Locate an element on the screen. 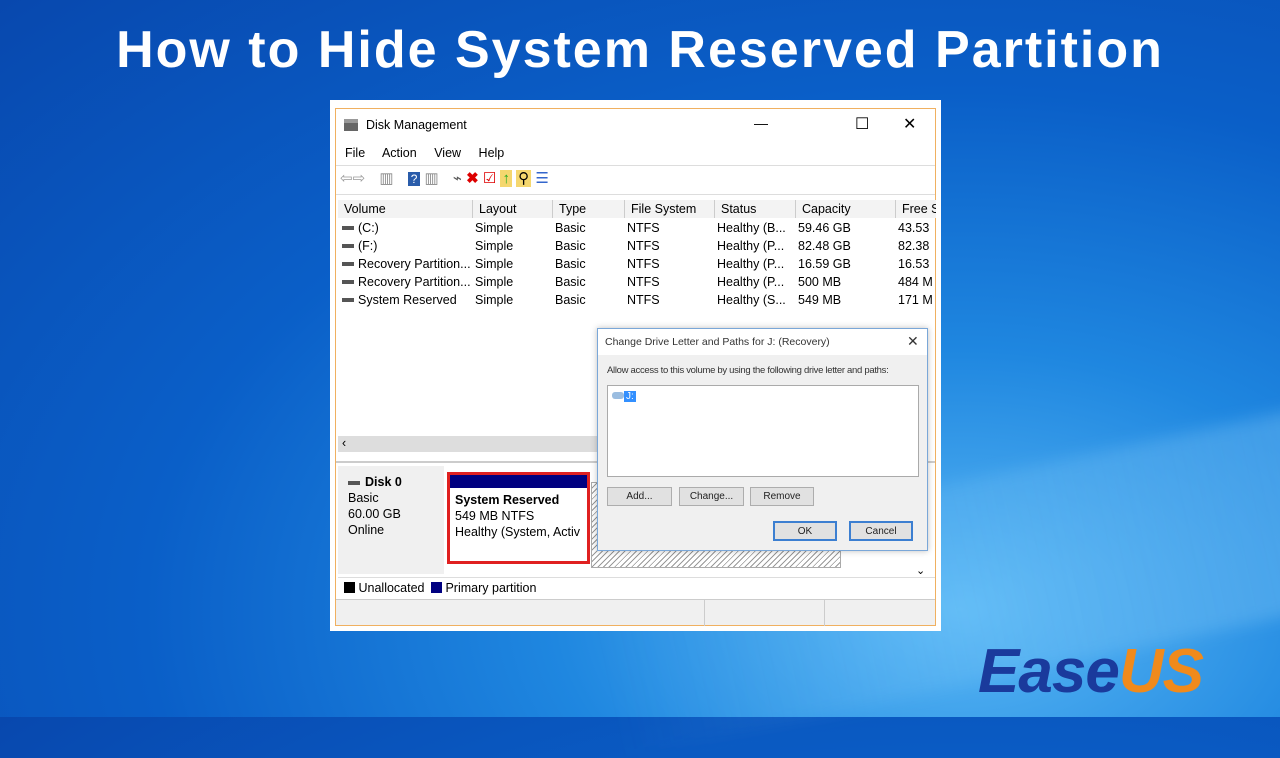 The height and width of the screenshot is (758, 1280). primary-partition-bar is located at coordinates (518, 481).